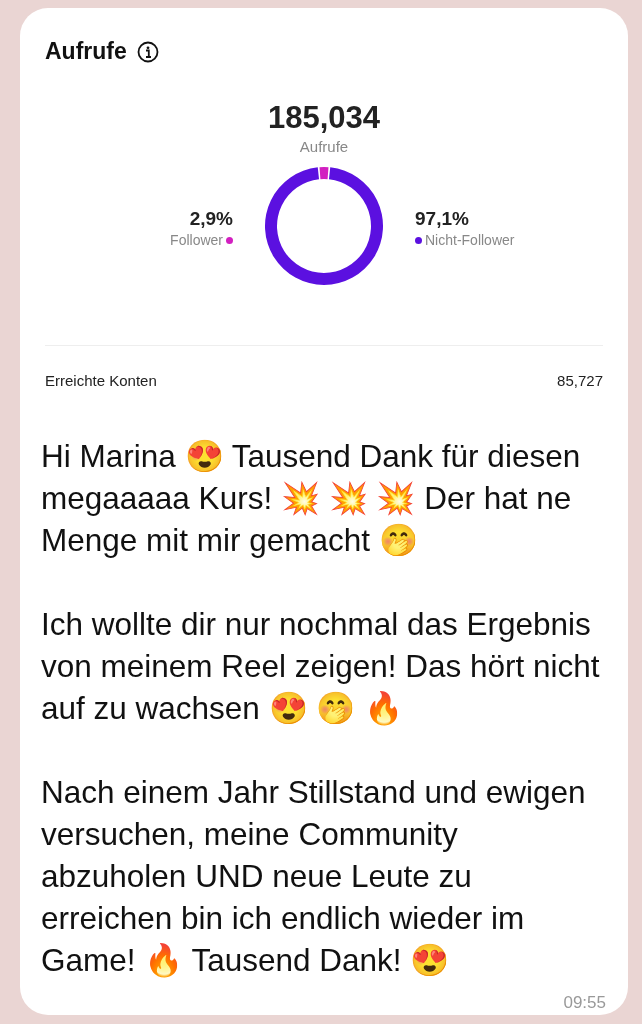 This screenshot has width=642, height=1024. Describe the element at coordinates (211, 219) in the screenshot. I see `percent-value: 2,9%` at that location.